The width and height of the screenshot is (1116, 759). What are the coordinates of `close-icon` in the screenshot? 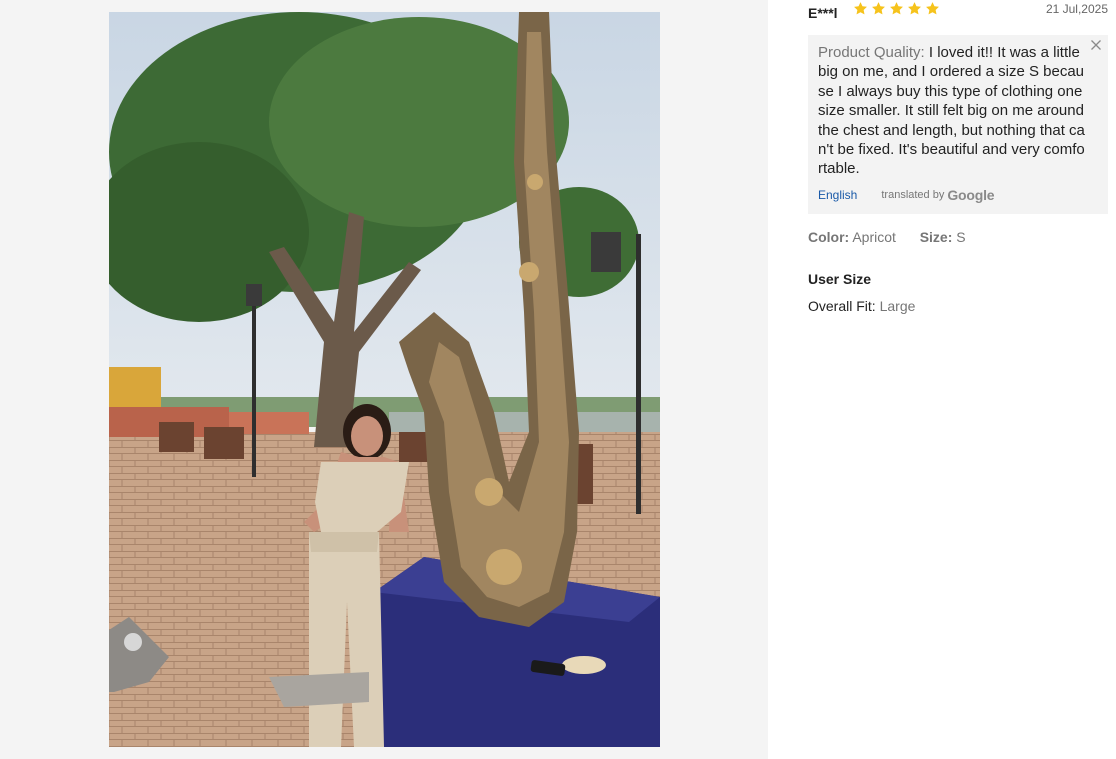 It's located at (1096, 45).